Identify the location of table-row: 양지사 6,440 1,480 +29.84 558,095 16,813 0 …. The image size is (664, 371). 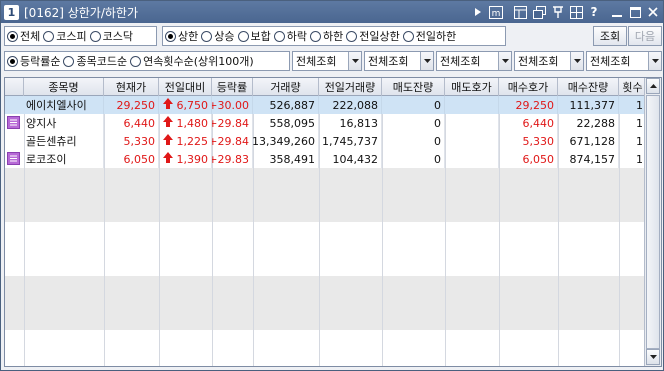
(326, 123).